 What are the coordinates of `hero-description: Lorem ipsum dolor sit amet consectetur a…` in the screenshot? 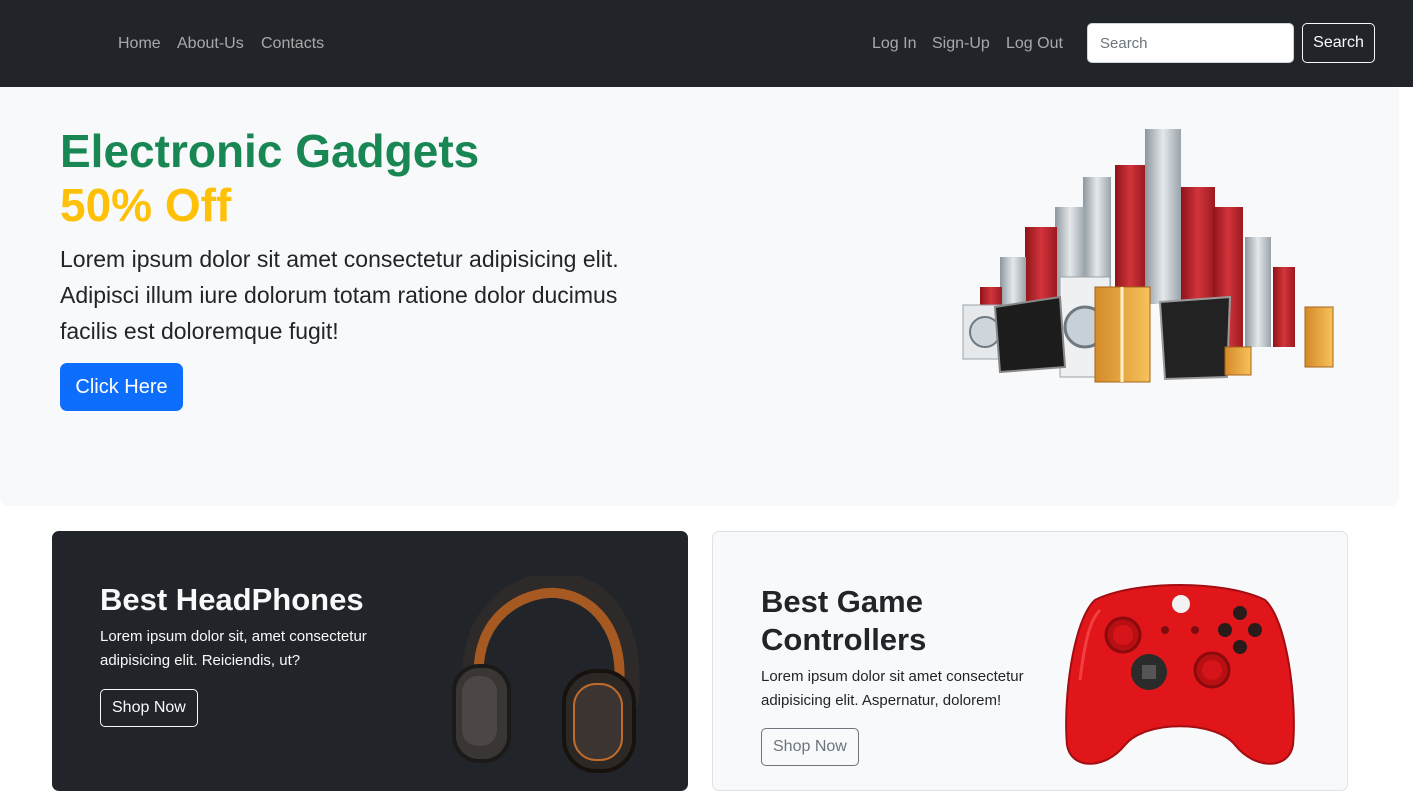 It's located at (339, 295).